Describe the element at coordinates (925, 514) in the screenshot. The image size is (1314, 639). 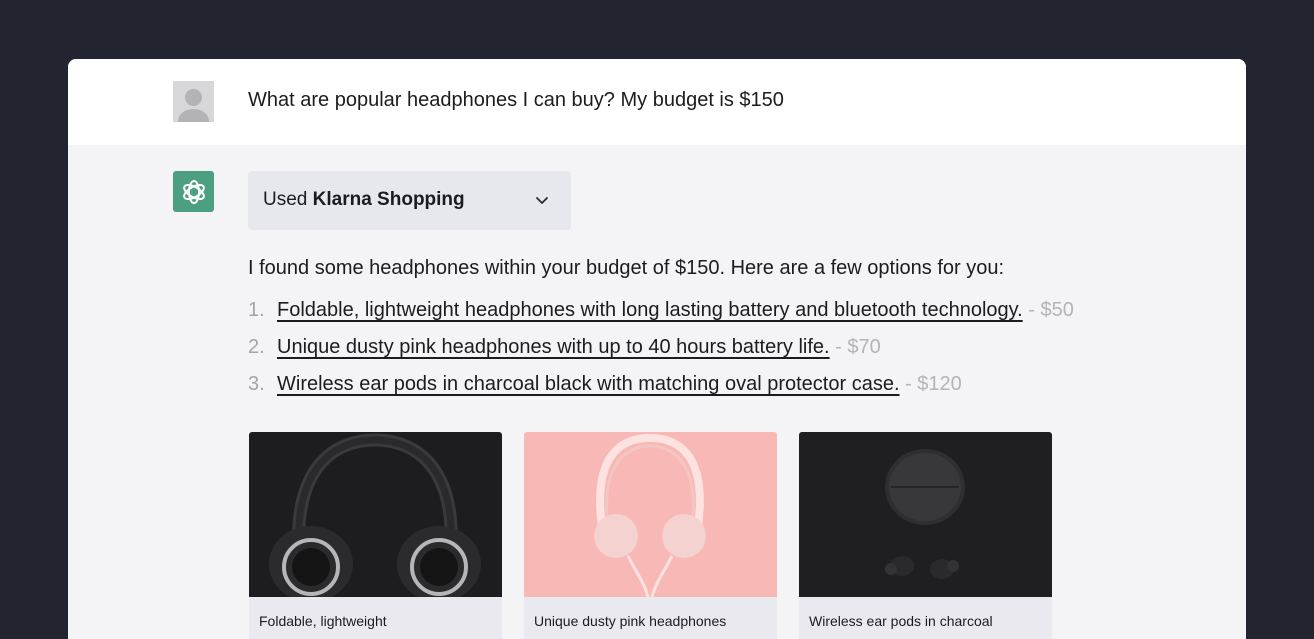
I see `charcoal-earpods-photo` at that location.